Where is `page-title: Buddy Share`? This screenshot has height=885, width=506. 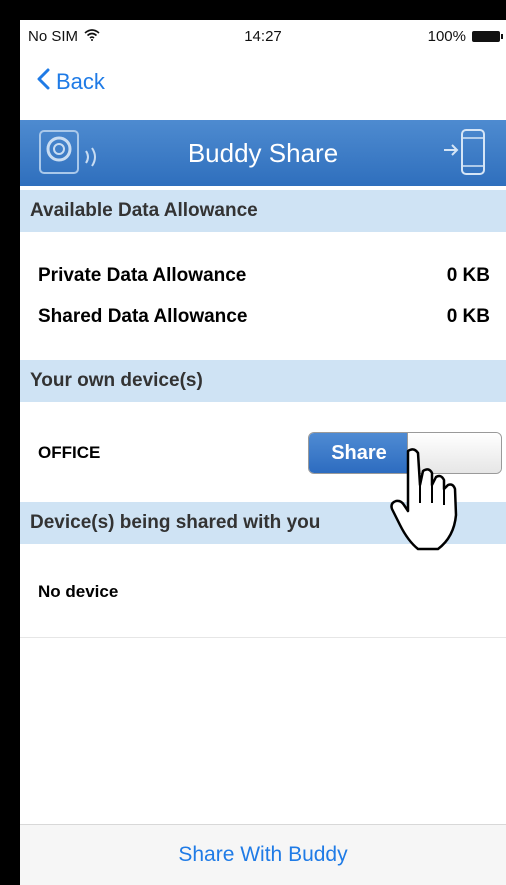 page-title: Buddy Share is located at coordinates (263, 153).